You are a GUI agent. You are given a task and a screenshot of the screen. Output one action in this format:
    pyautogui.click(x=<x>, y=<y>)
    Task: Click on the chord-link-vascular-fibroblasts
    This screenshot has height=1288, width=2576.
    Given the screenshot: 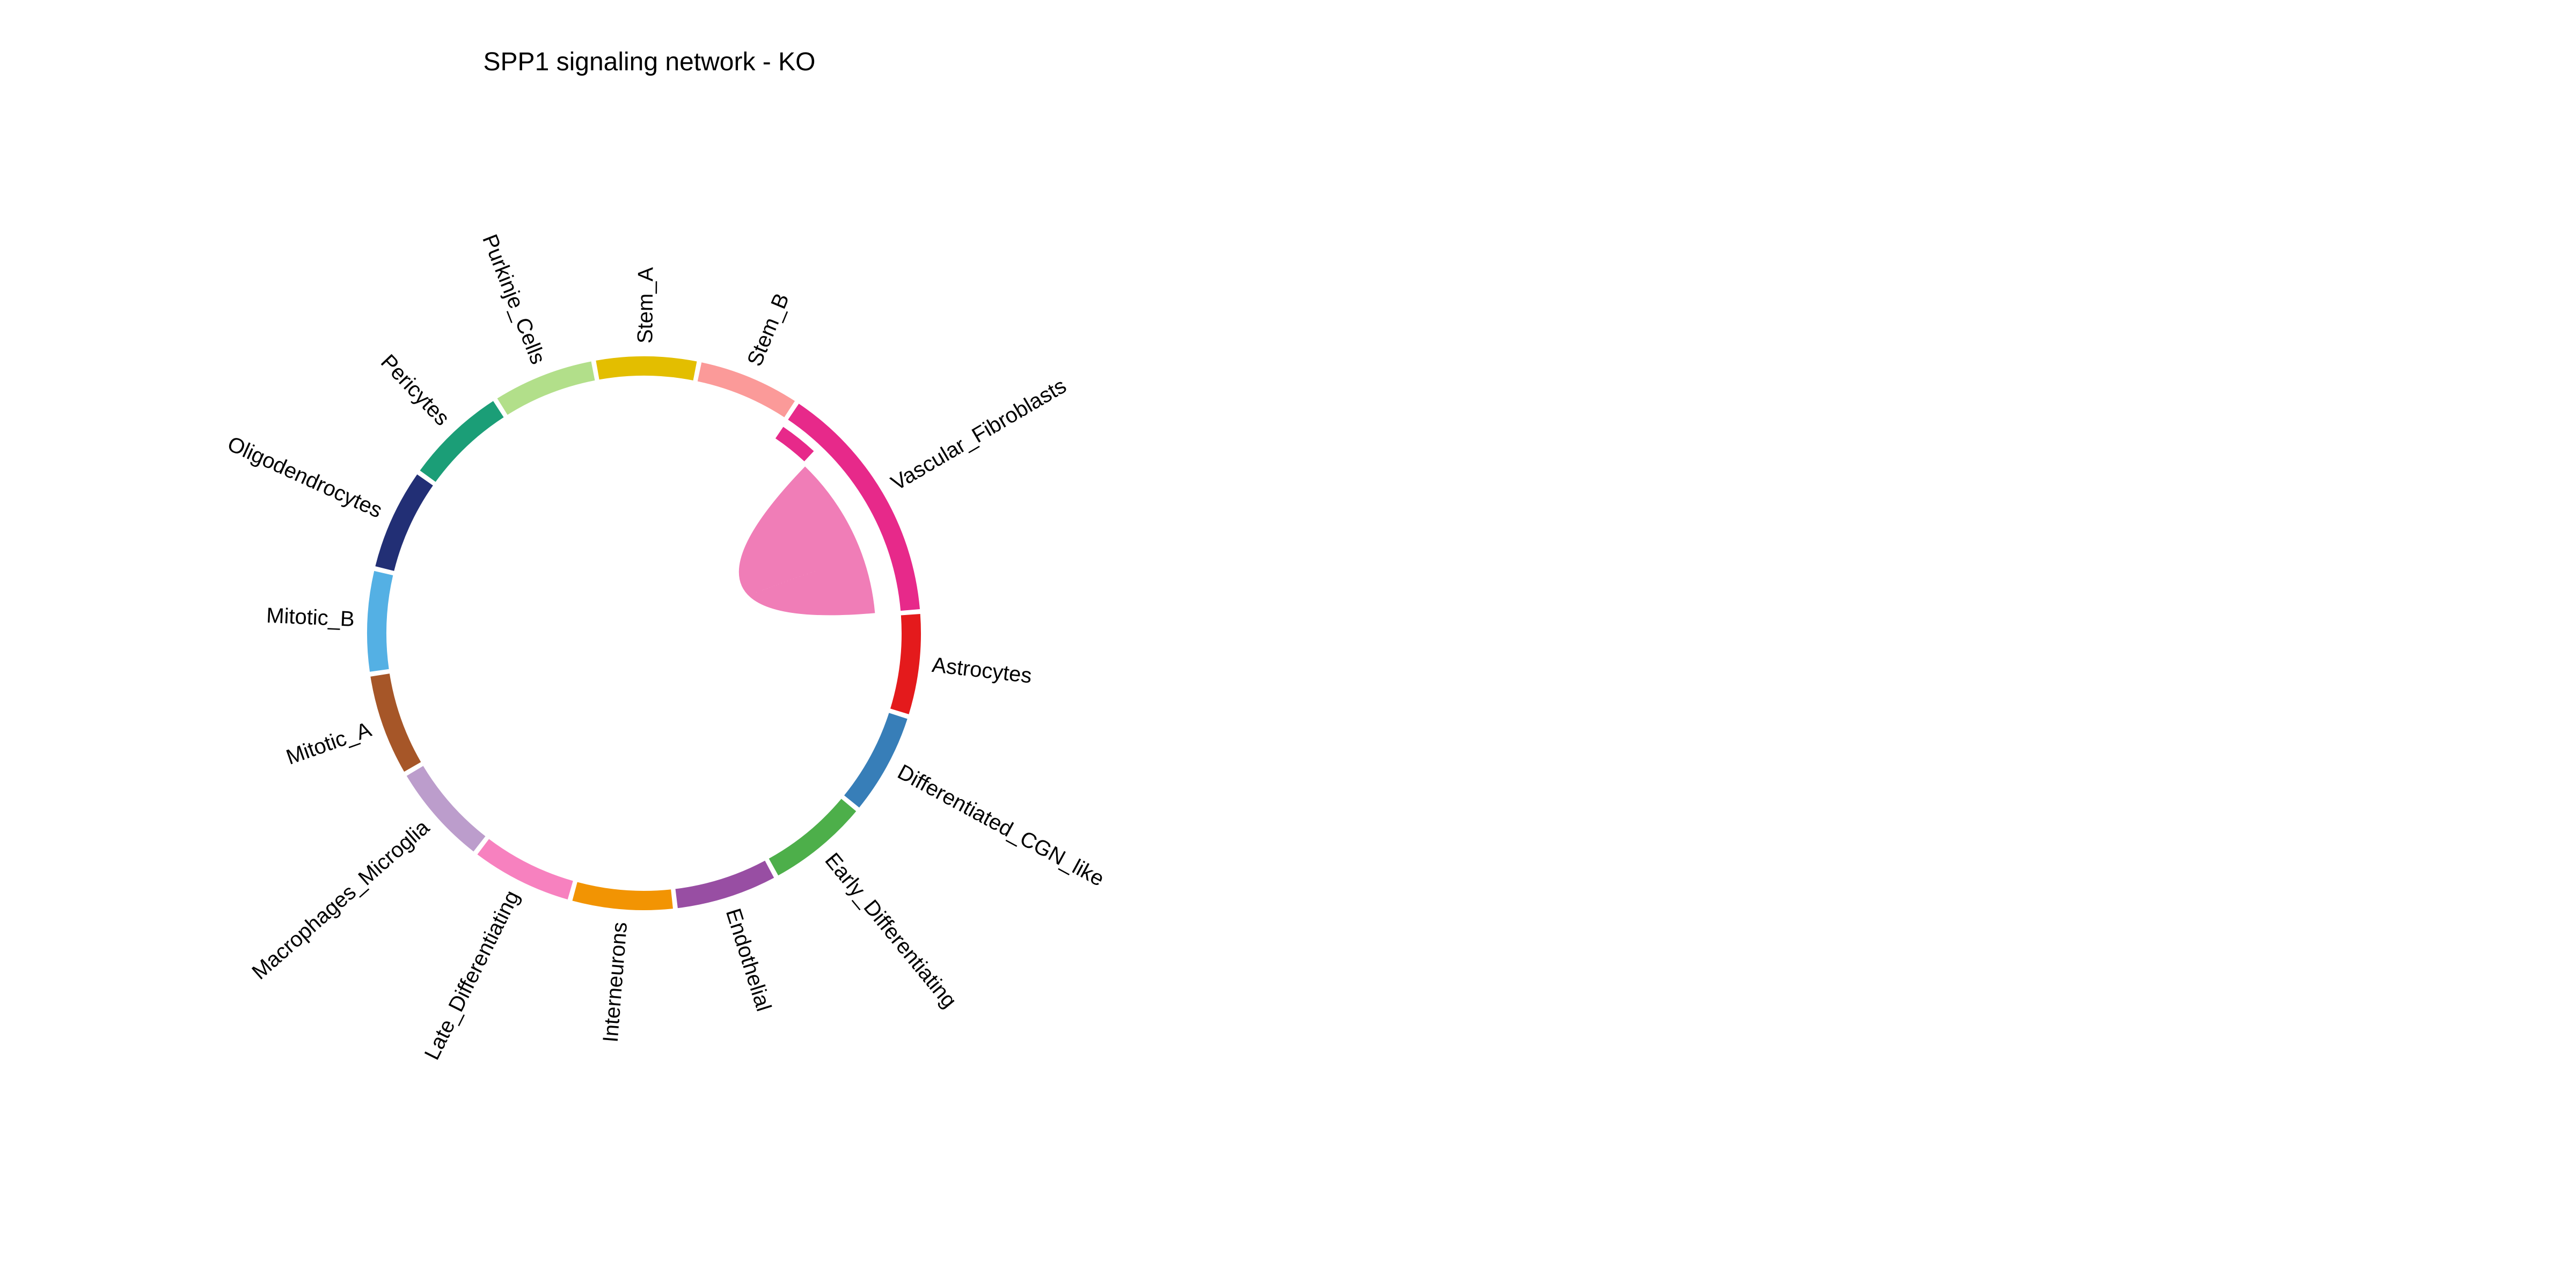 What is the action you would take?
    pyautogui.click(x=806, y=541)
    